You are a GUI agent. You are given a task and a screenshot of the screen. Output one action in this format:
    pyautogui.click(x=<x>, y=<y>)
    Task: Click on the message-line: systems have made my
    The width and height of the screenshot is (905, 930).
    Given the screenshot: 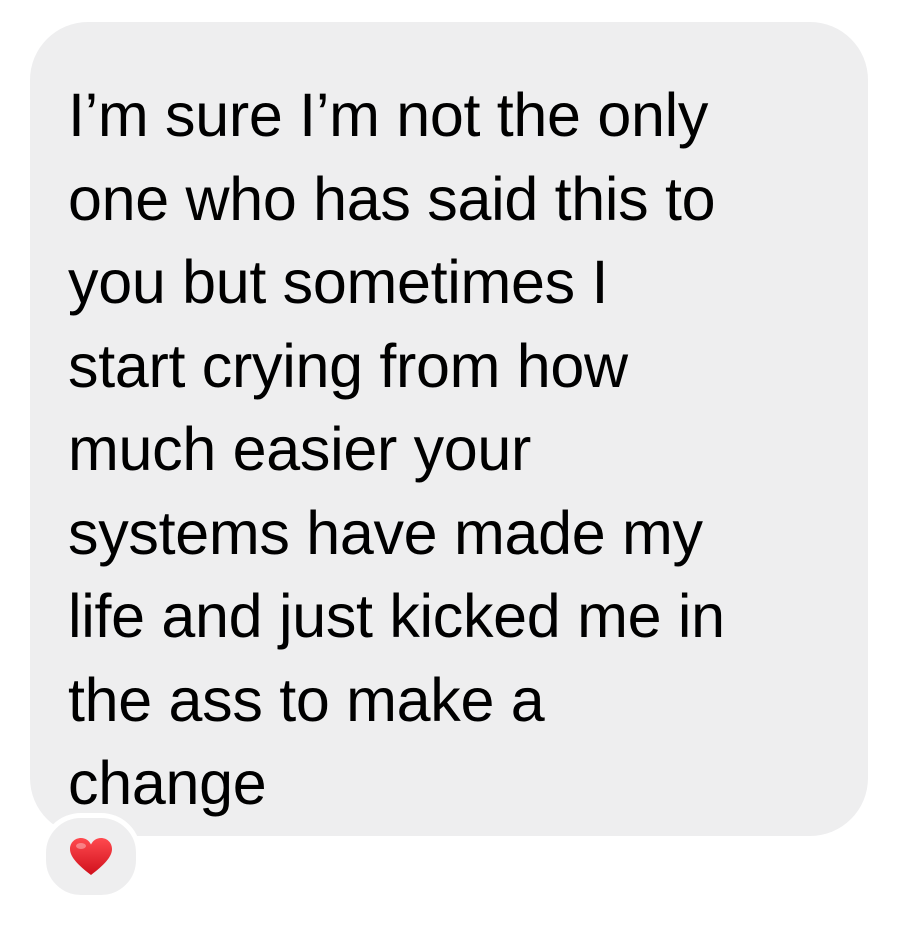 What is the action you would take?
    pyautogui.click(x=385, y=532)
    